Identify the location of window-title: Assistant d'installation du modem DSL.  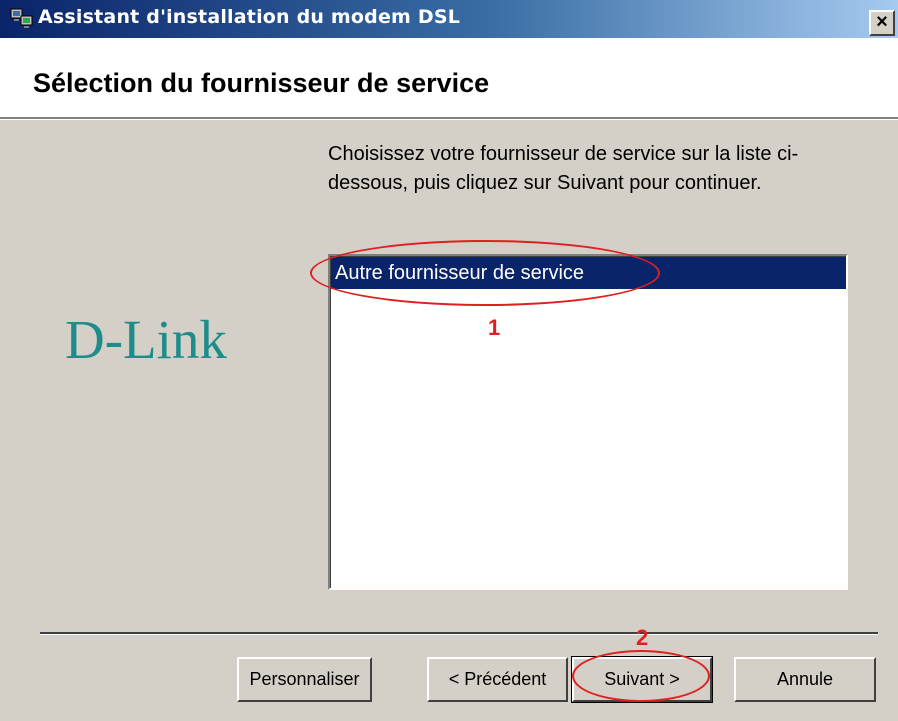
(249, 17).